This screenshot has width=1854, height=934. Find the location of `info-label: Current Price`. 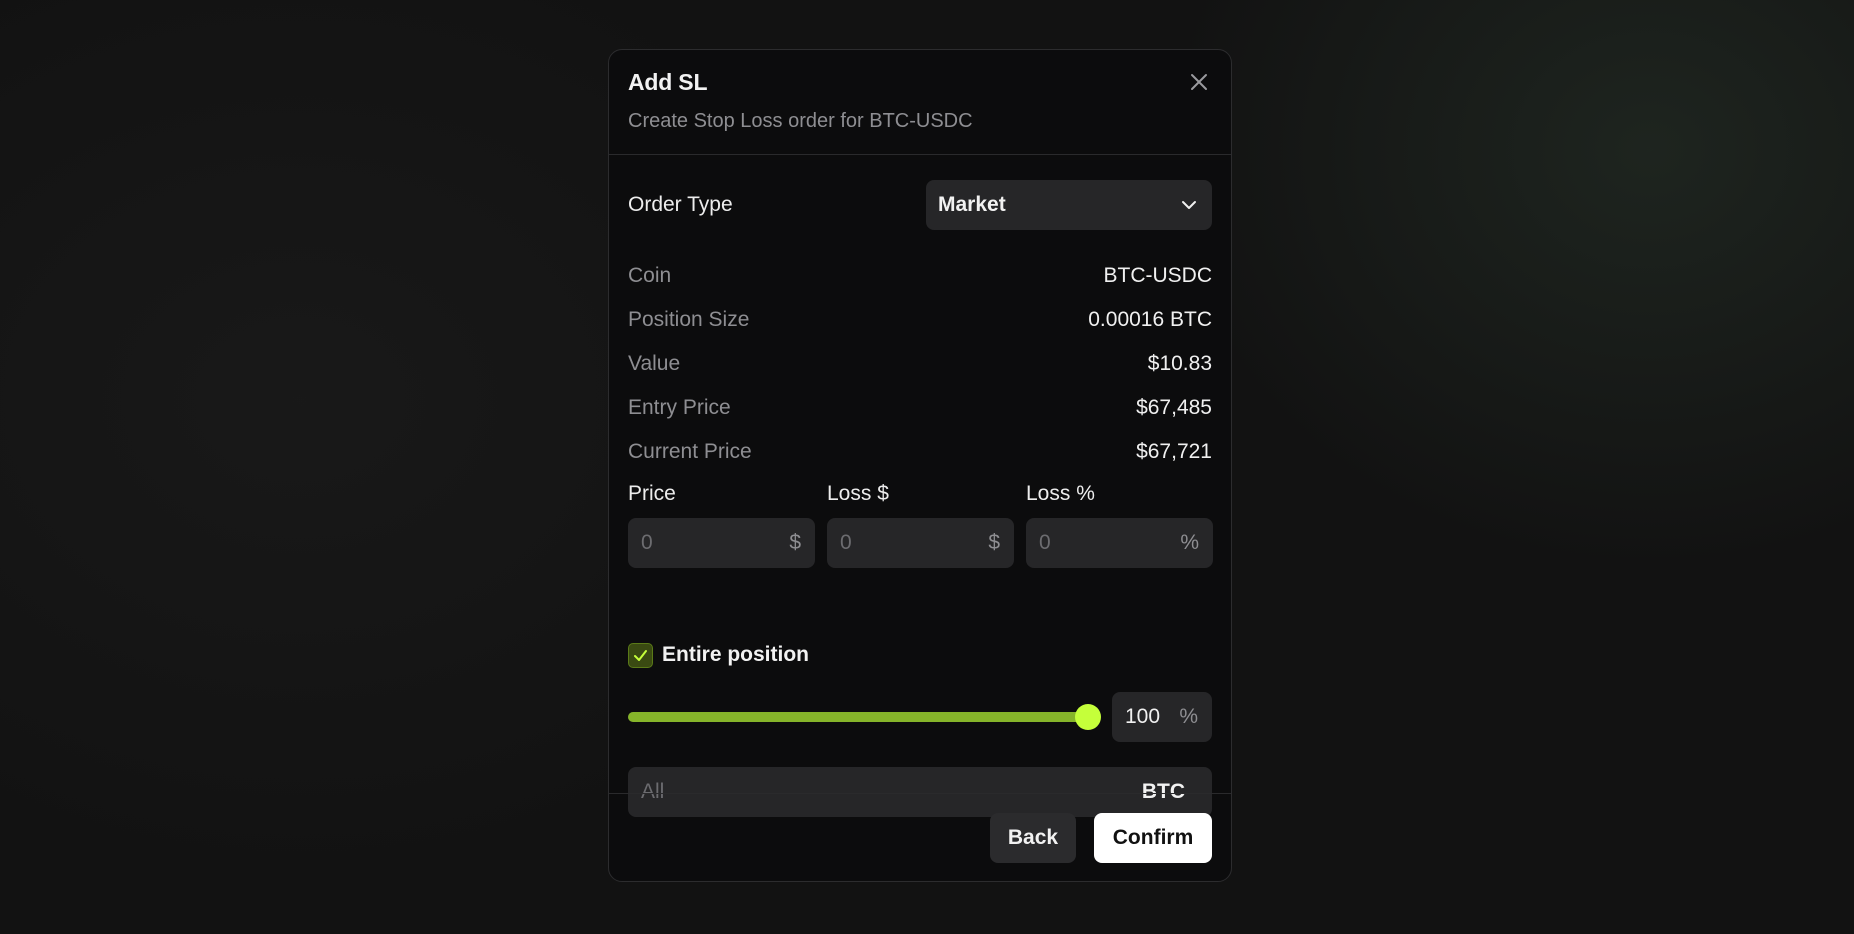

info-label: Current Price is located at coordinates (690, 451).